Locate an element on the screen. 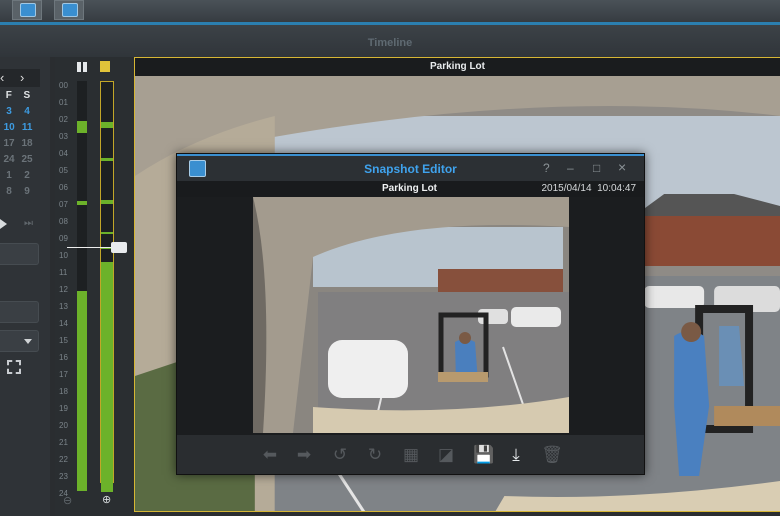 This screenshot has height=516, width=780. grid-view-icon is located at coordinates (82, 67).